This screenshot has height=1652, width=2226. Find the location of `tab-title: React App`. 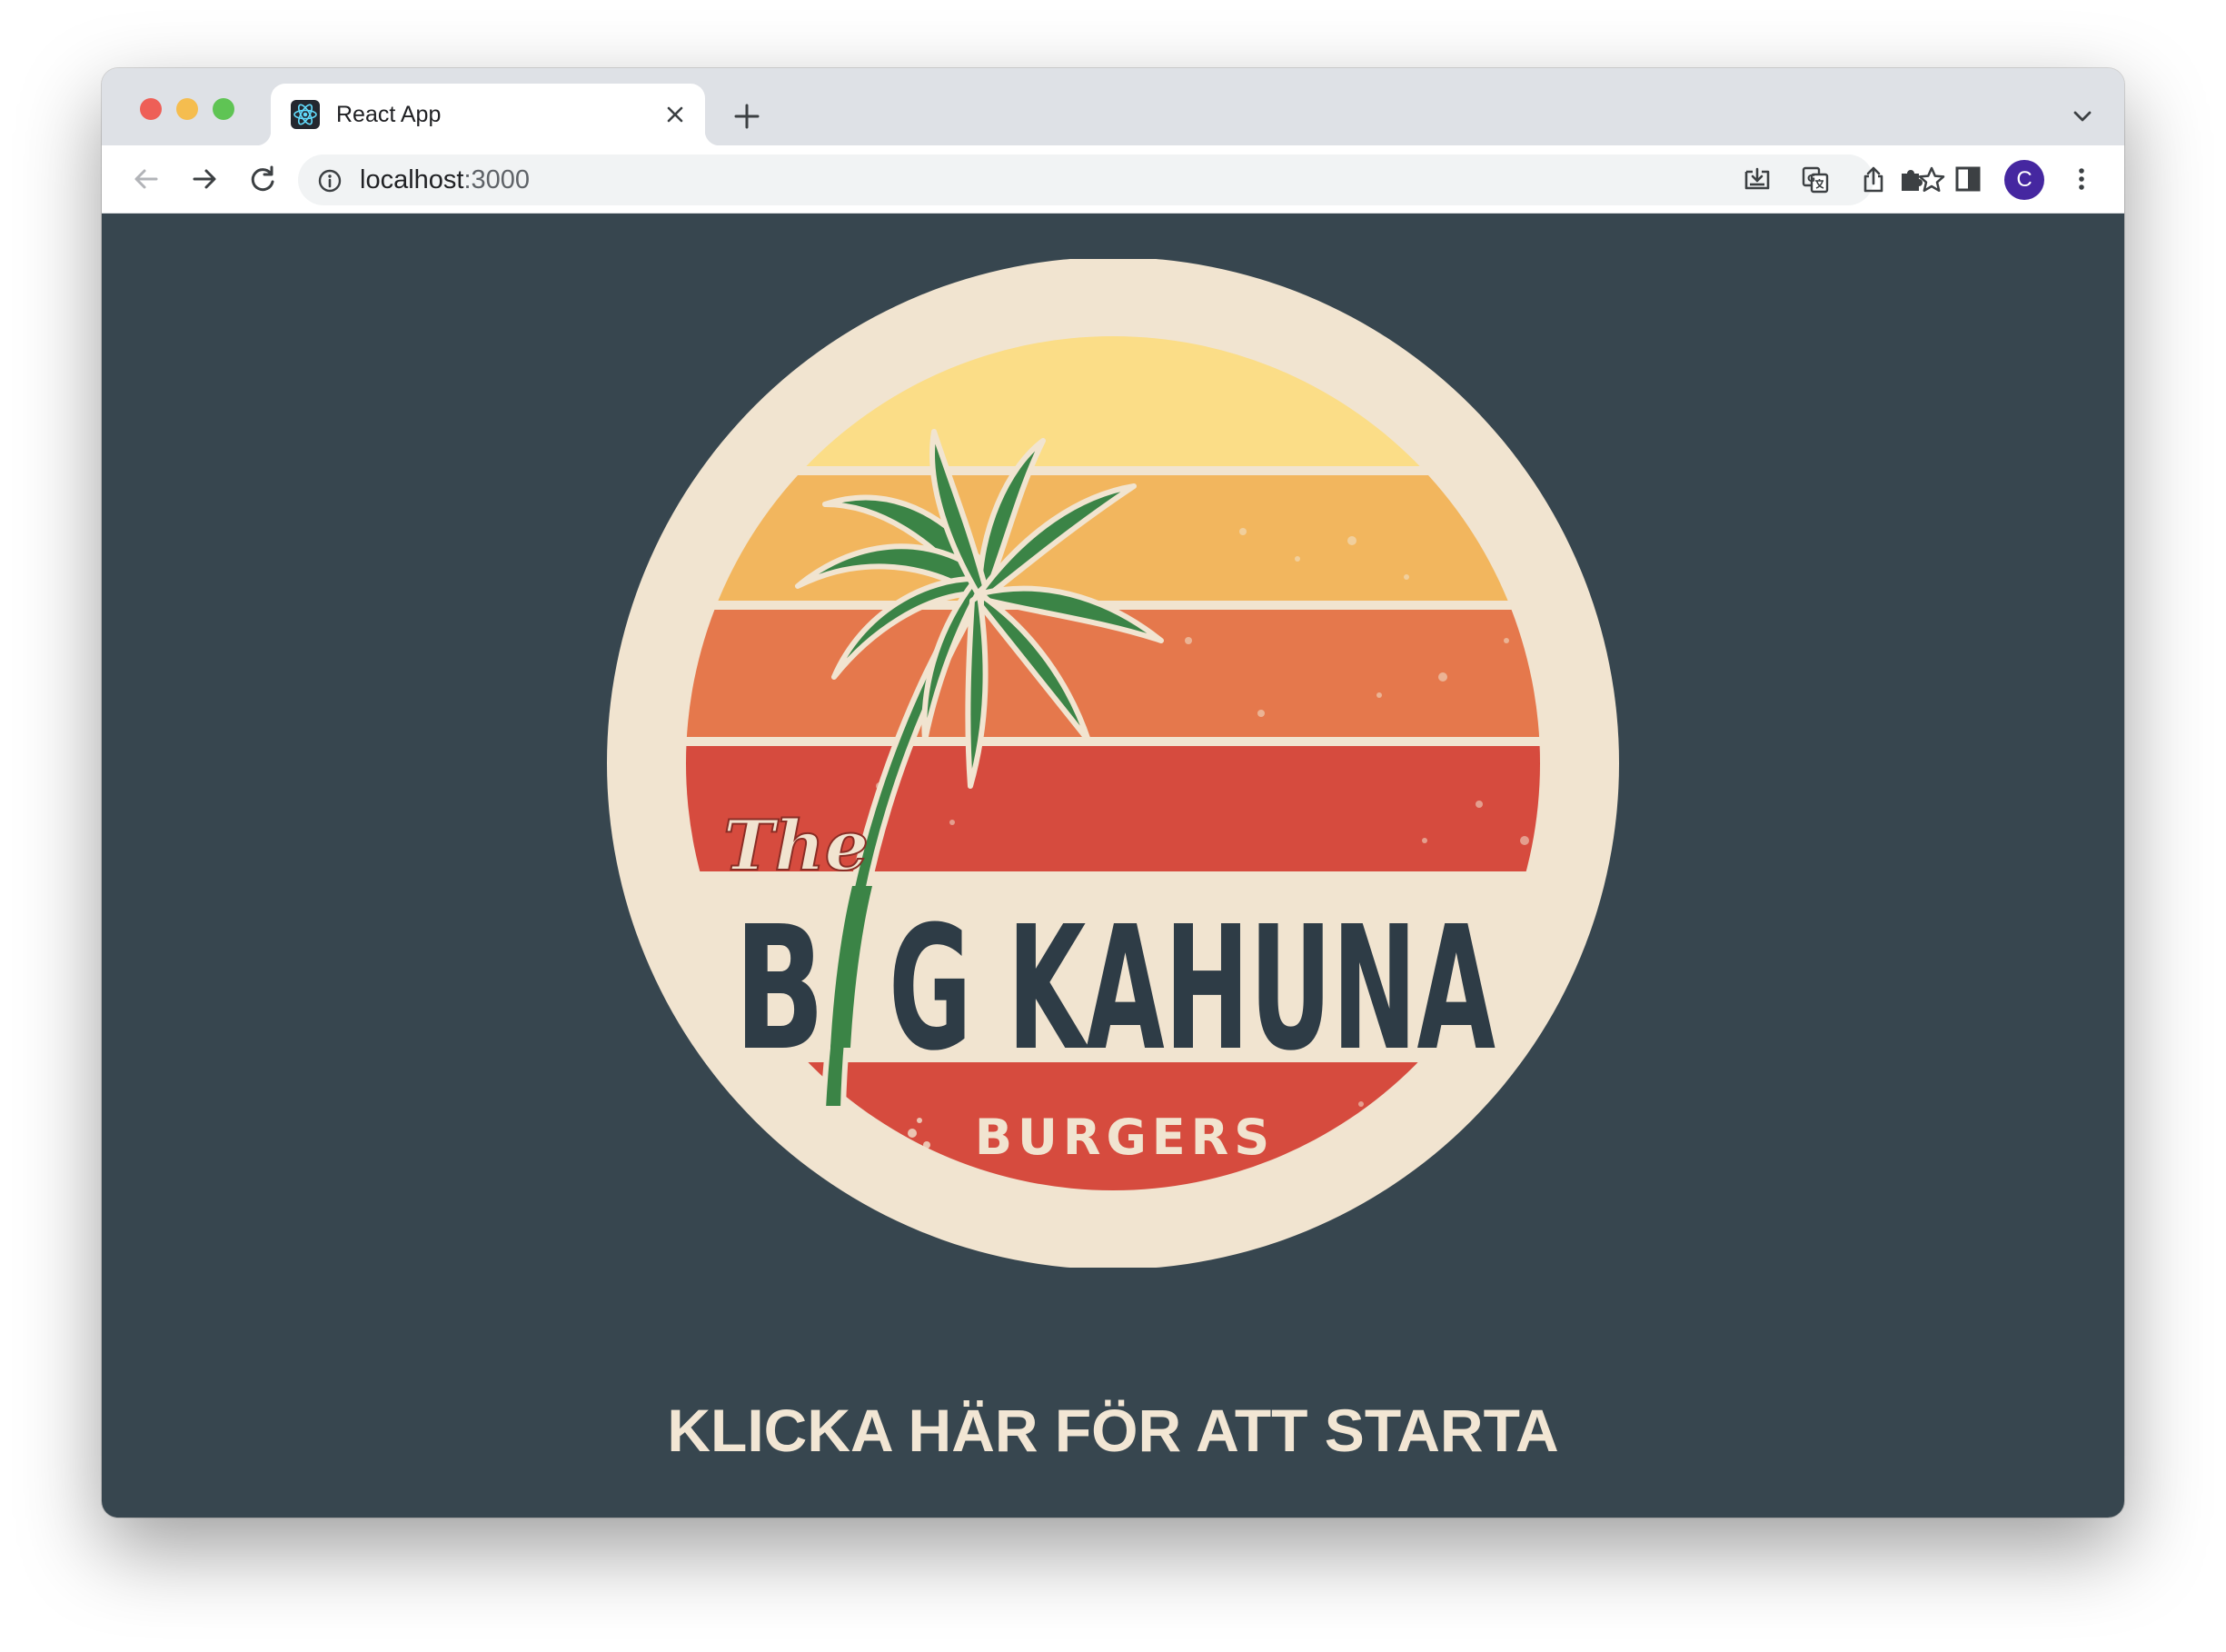

tab-title: React App is located at coordinates (389, 114).